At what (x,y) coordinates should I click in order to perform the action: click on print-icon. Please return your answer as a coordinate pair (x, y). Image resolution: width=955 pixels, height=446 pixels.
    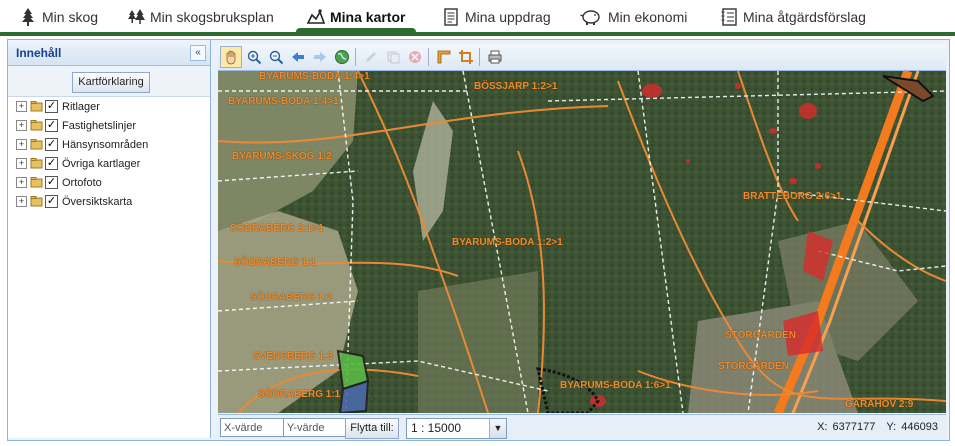
    Looking at the image, I should click on (495, 57).